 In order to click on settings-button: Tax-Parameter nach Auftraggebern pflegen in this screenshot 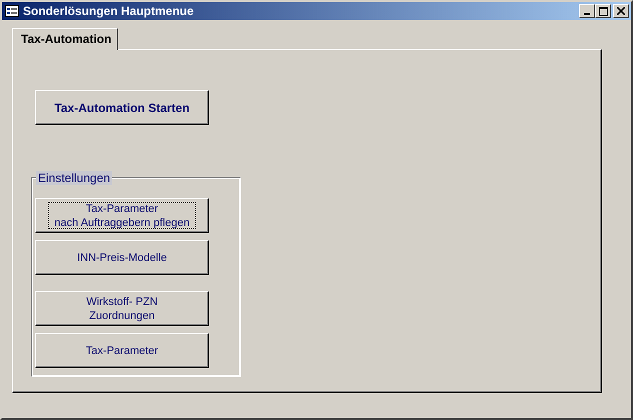, I will do `click(122, 215)`.